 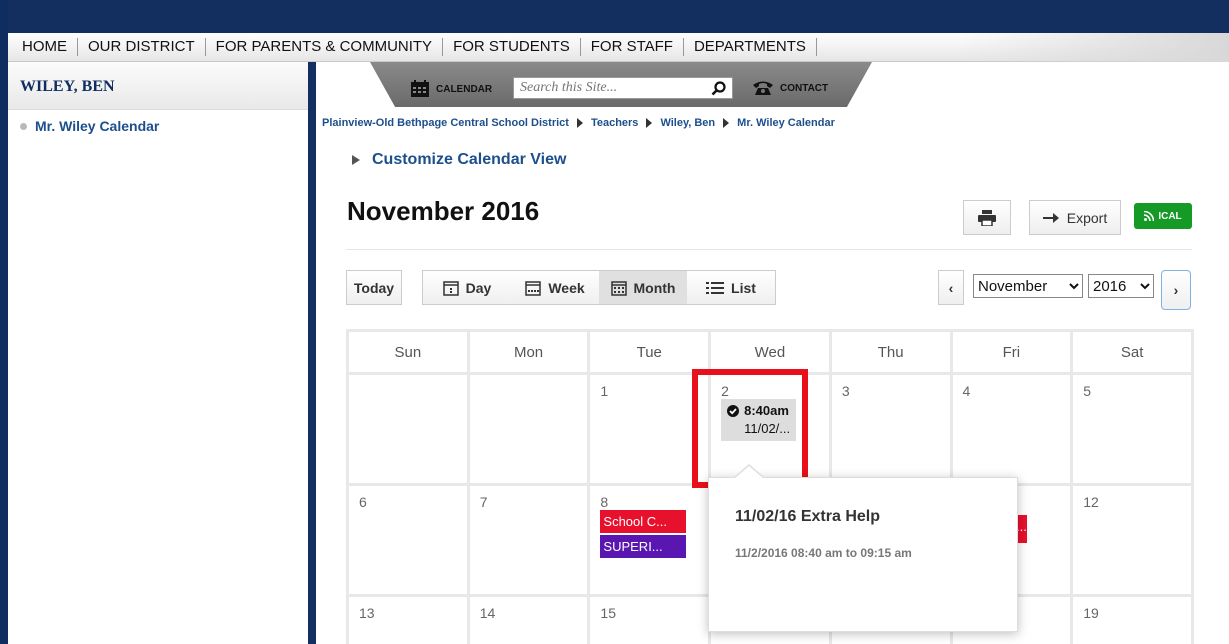 What do you see at coordinates (649, 620) in the screenshot?
I see `day-cell: 15` at bounding box center [649, 620].